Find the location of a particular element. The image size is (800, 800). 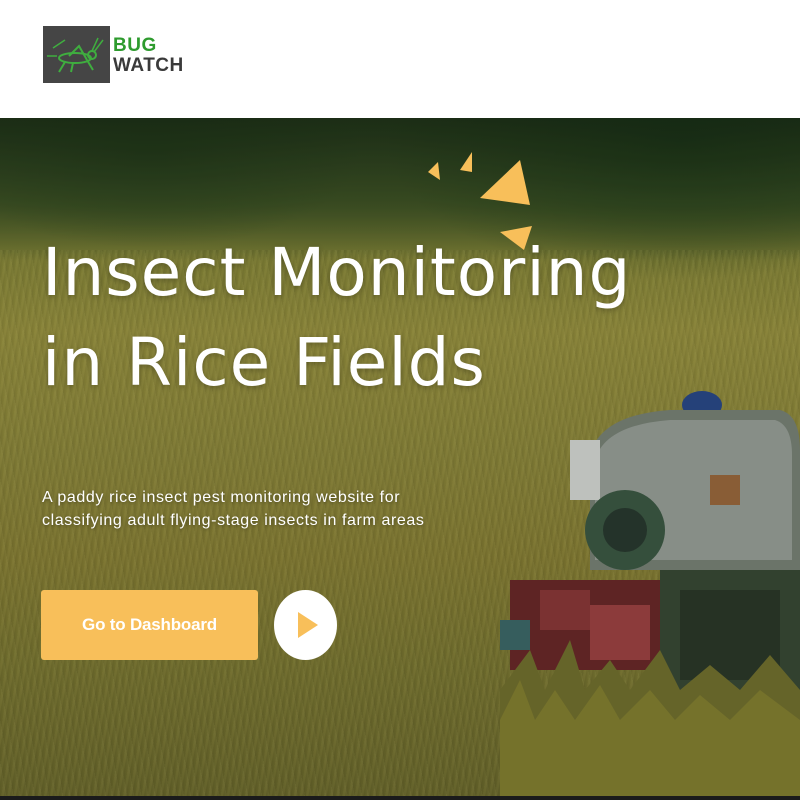

play-icon is located at coordinates (307, 625).